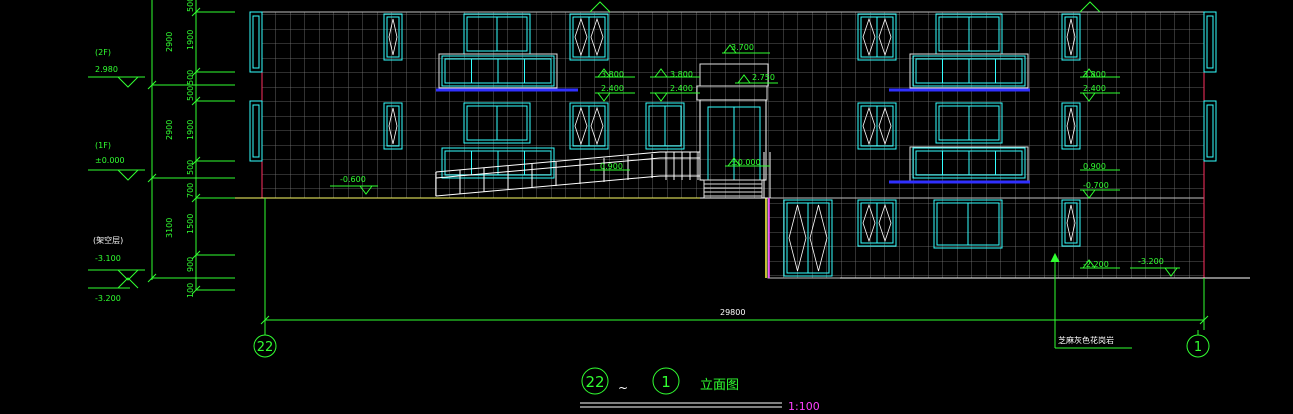 The height and width of the screenshot is (414, 1293). Describe the element at coordinates (190, 77) in the screenshot. I see `dim-500-a: 500` at that location.